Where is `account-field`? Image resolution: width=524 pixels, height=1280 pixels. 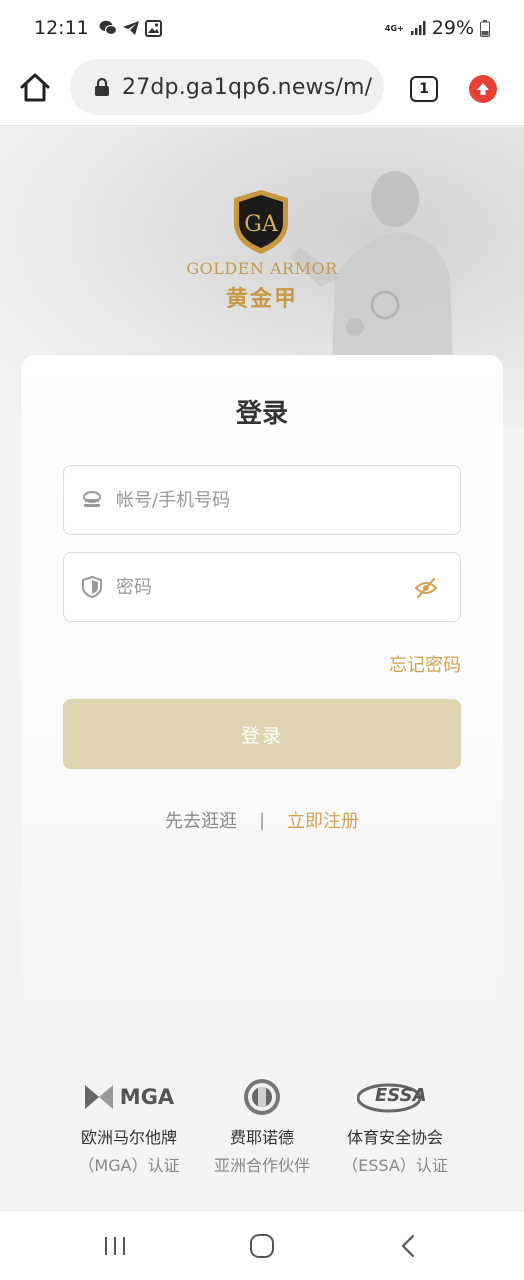 account-field is located at coordinates (262, 500).